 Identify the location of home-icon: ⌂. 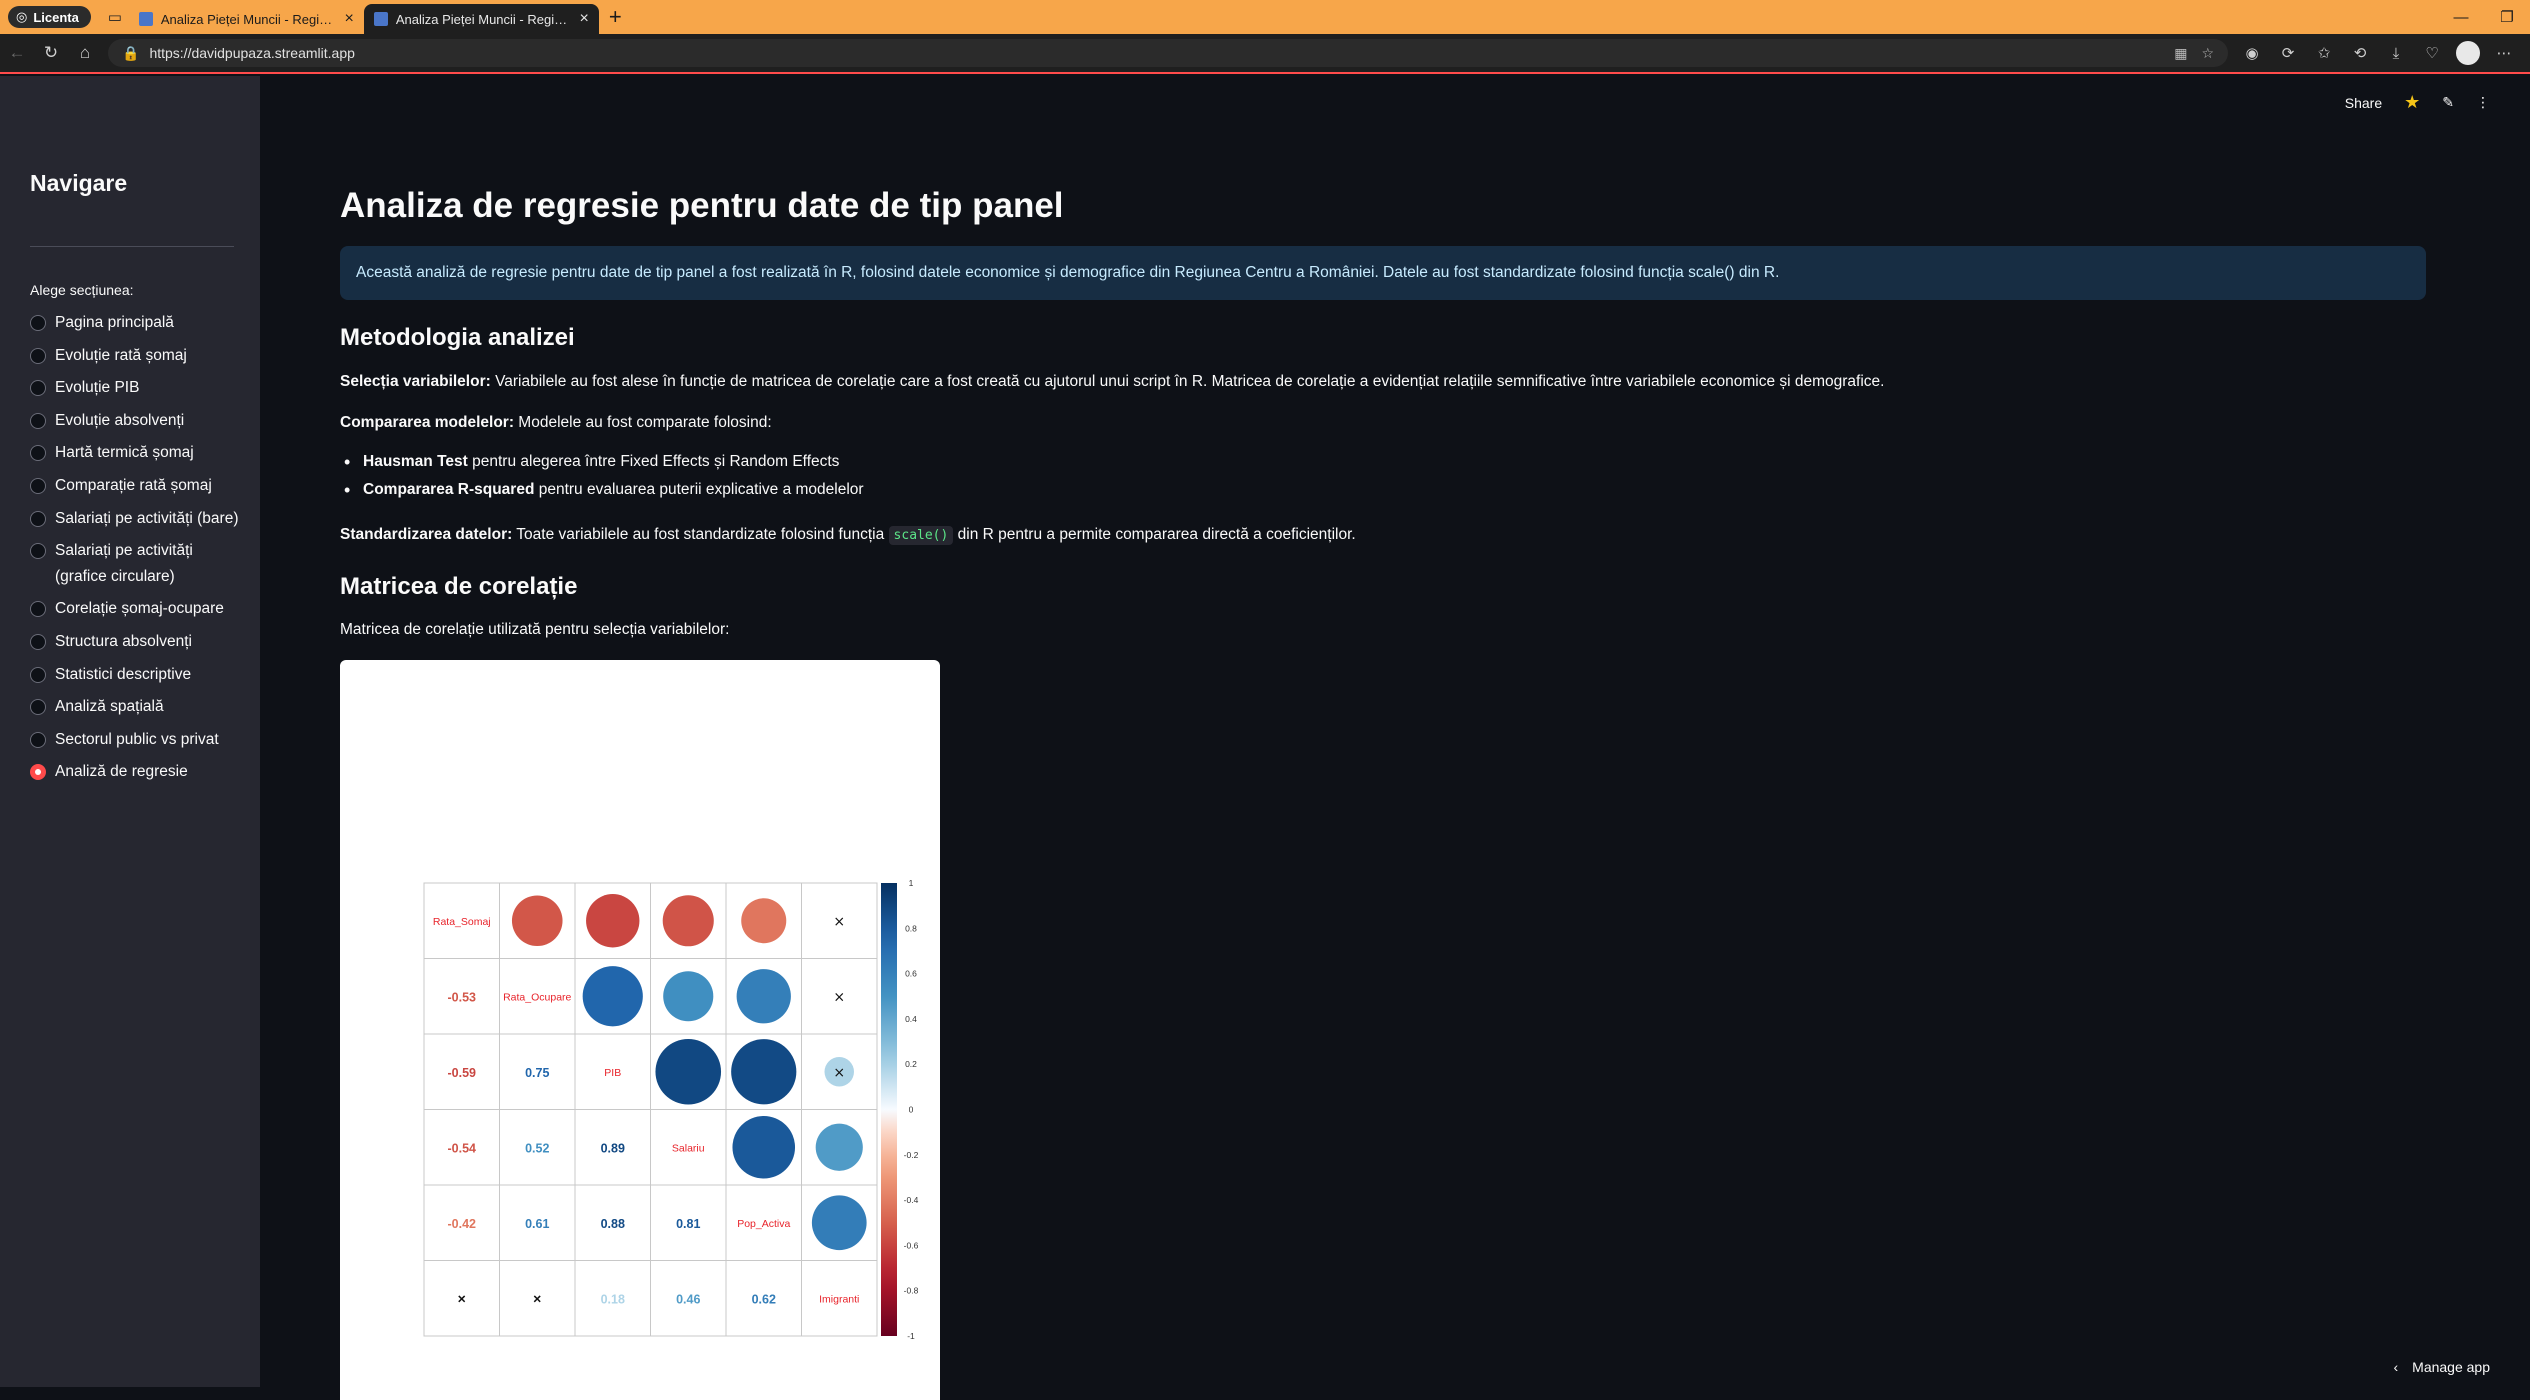
(85, 53).